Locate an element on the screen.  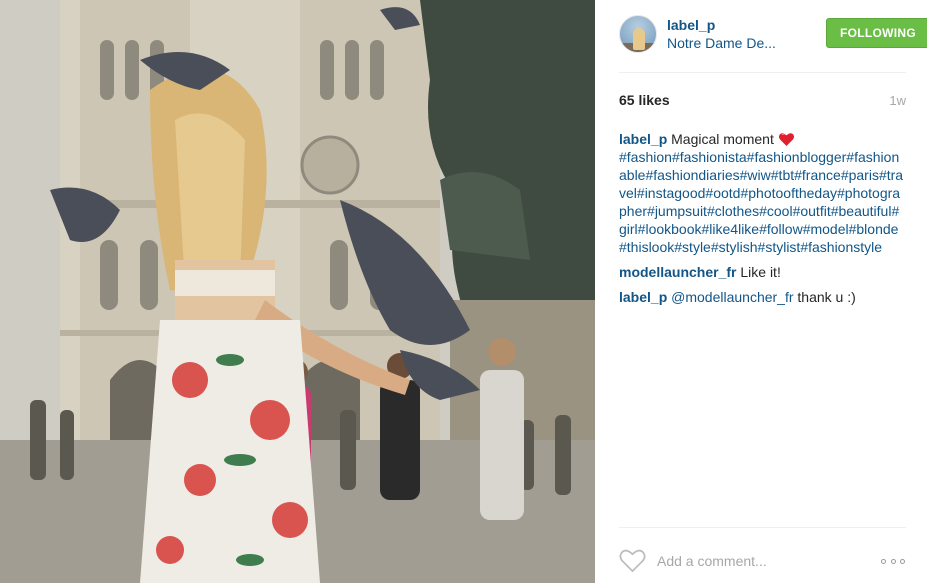
likes-count: 65 likes is located at coordinates (644, 100).